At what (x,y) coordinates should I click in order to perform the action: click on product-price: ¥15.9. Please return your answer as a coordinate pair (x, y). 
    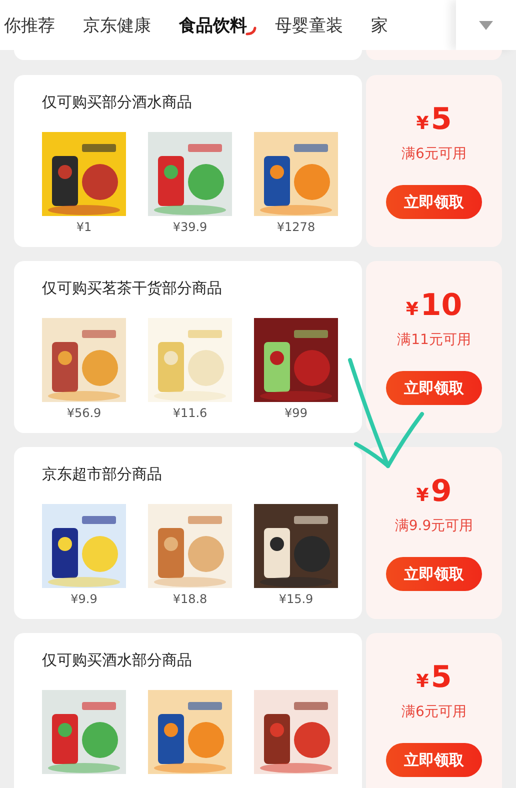
    Looking at the image, I should click on (296, 599).